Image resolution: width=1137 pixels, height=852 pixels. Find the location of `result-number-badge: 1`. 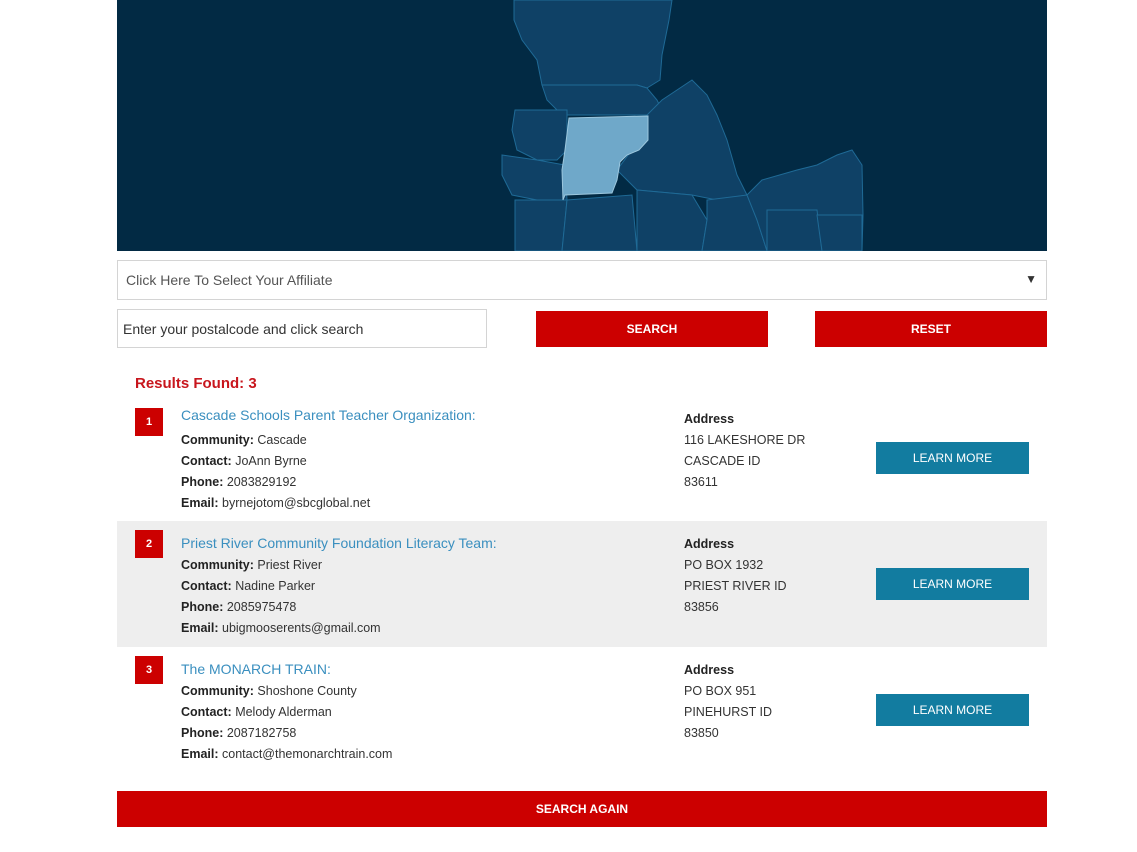

result-number-badge: 1 is located at coordinates (149, 422).